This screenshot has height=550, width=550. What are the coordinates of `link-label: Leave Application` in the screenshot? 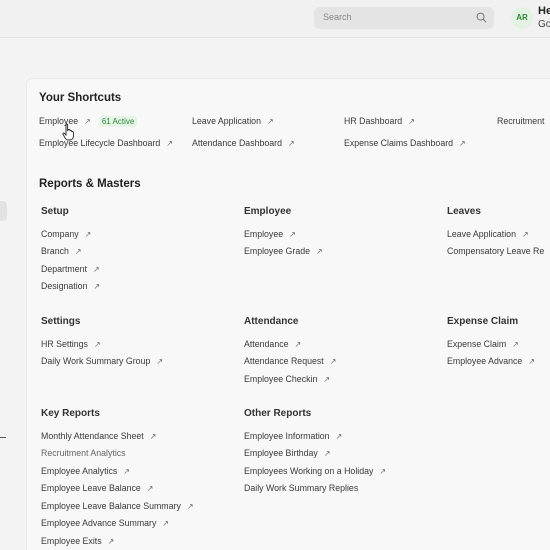 It's located at (481, 234).